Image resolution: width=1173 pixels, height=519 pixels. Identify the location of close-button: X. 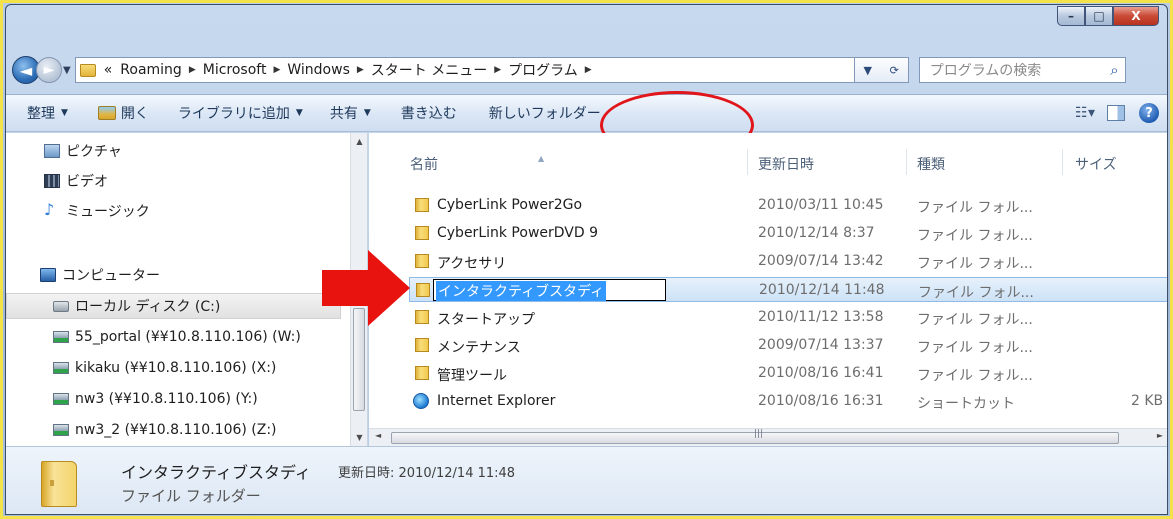
(1136, 16).